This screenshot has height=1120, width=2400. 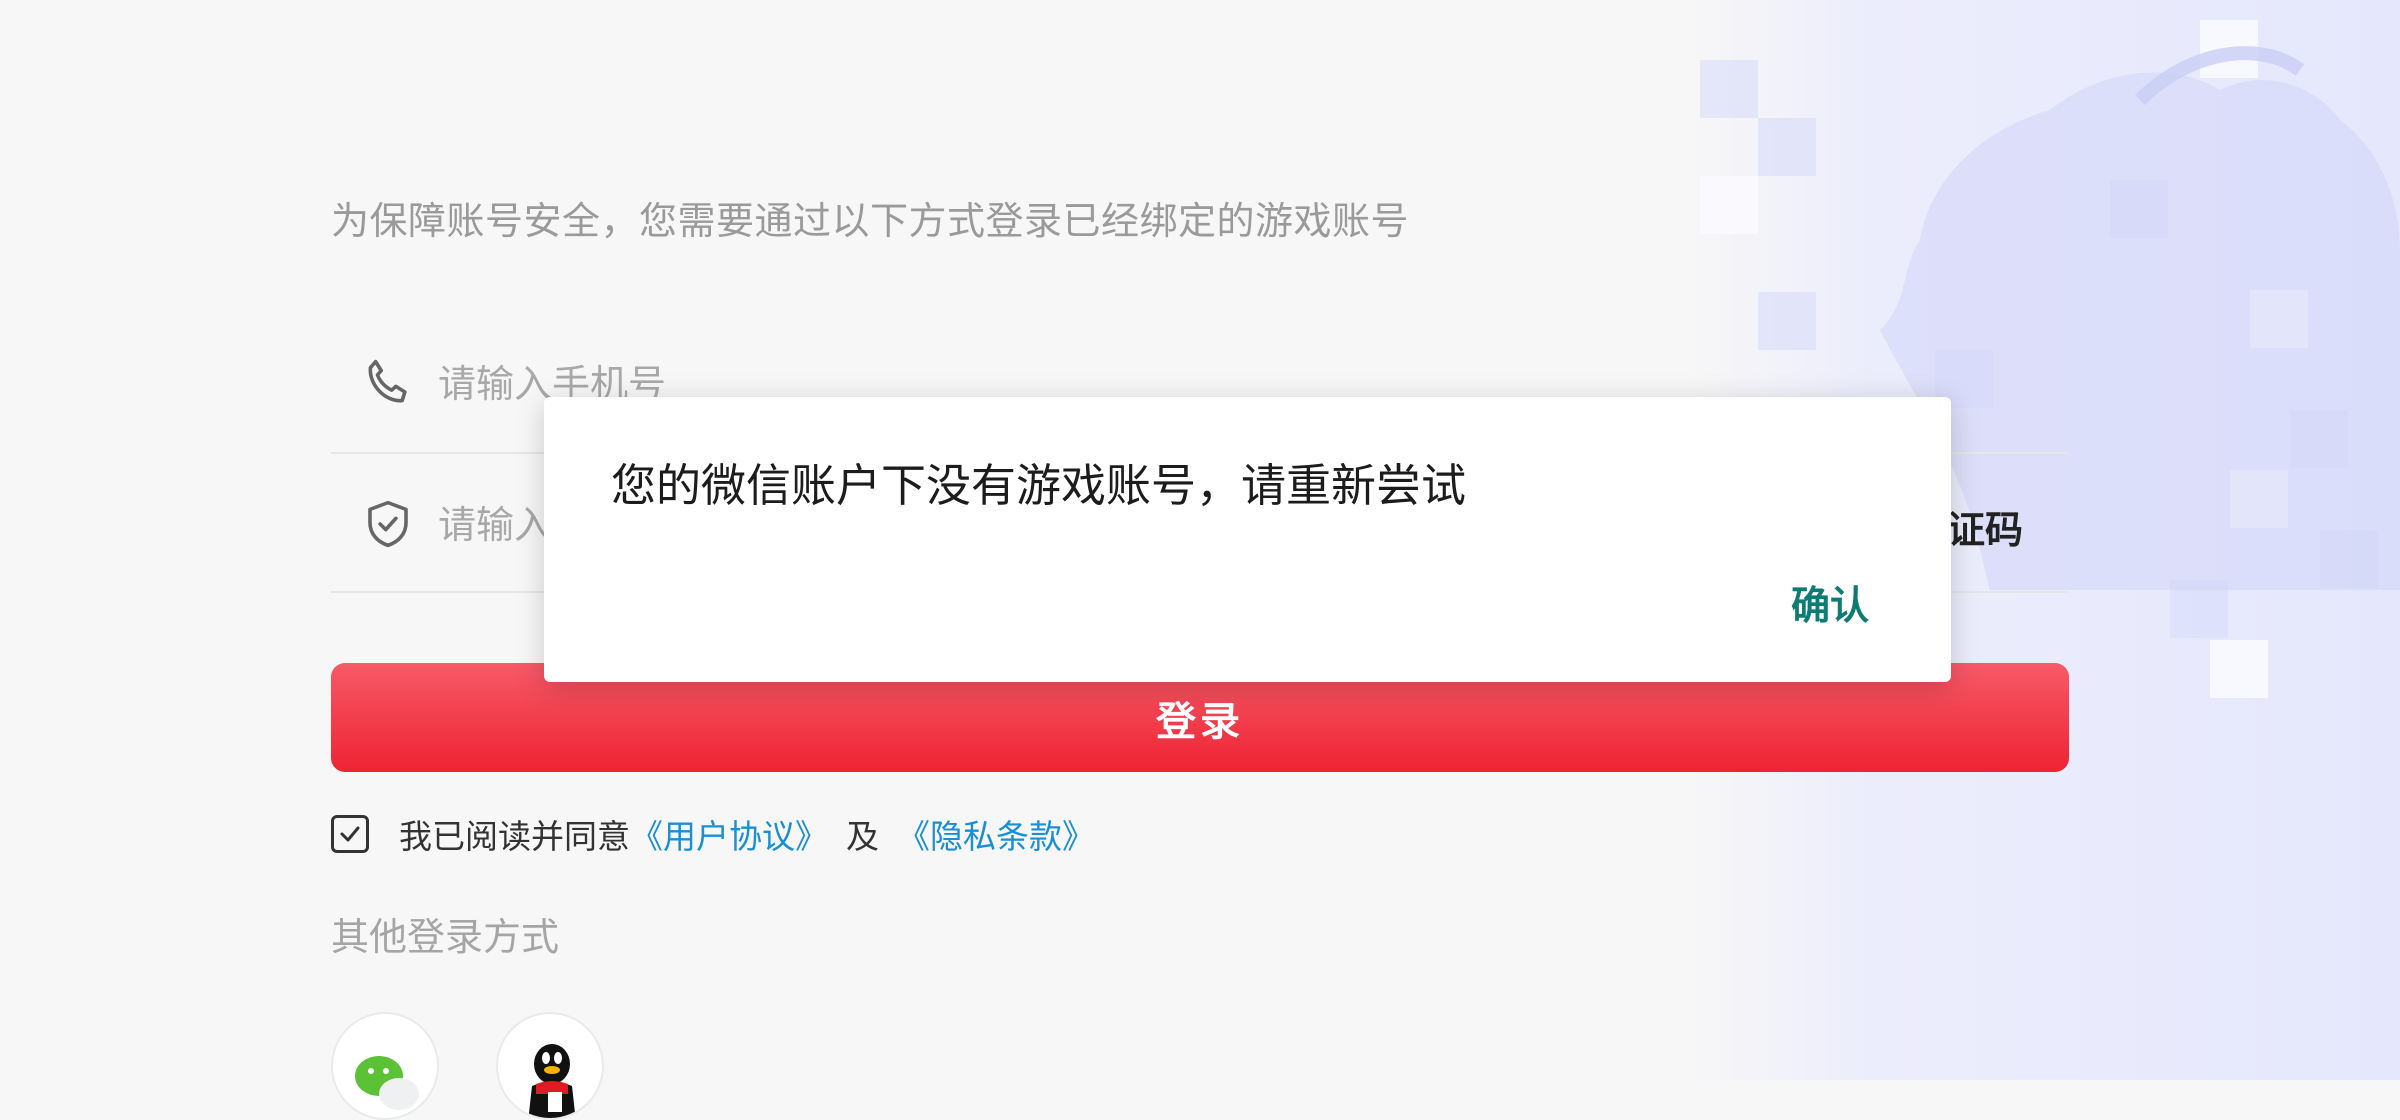 What do you see at coordinates (1247, 539) in the screenshot?
I see `alert-dialog: 您的微信账户下没有游戏账号，请重新尝试 确认` at bounding box center [1247, 539].